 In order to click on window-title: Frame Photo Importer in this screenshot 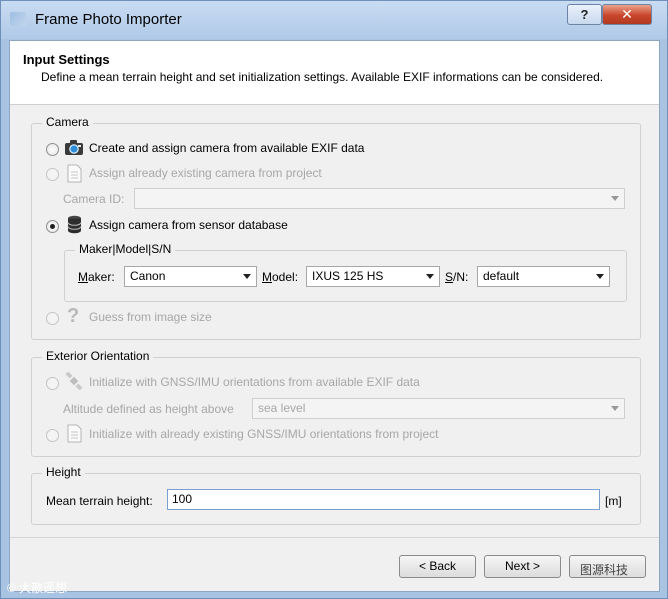, I will do `click(108, 19)`.